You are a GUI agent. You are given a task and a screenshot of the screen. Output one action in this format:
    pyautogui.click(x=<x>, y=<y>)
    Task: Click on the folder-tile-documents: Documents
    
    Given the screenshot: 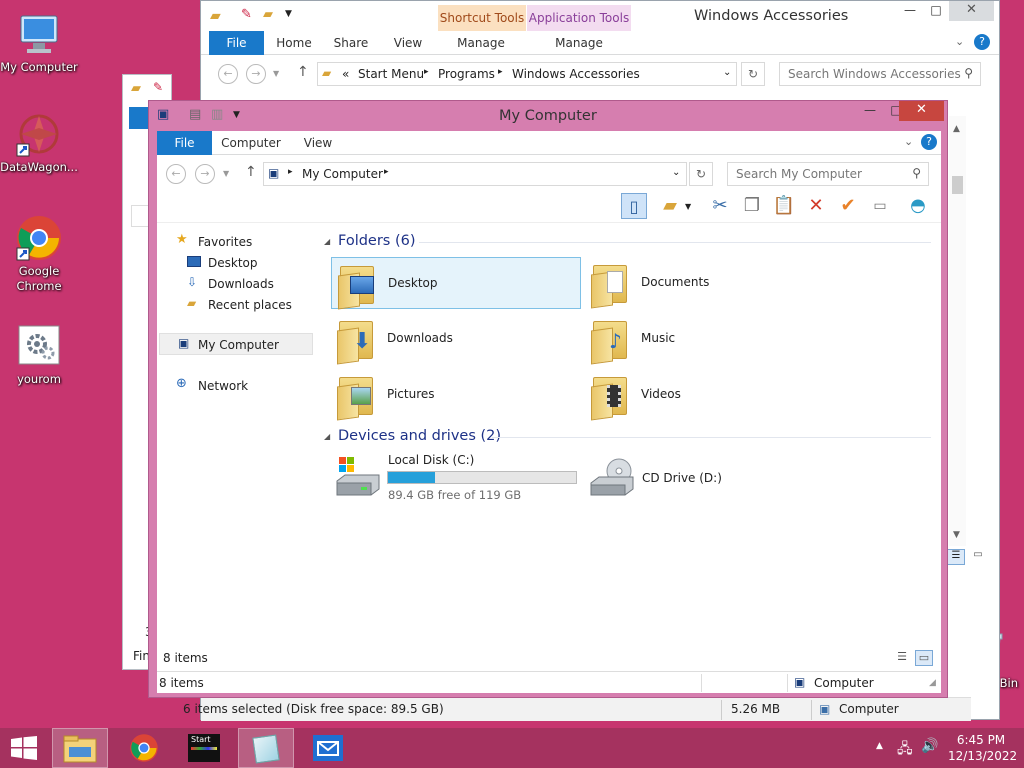 What is the action you would take?
    pyautogui.click(x=710, y=283)
    